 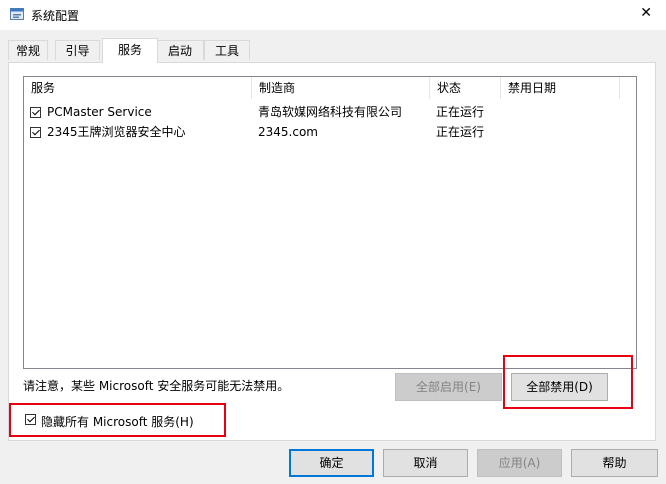 I want to click on service-name: 2345王牌浏览器安全中心, so click(x=116, y=132).